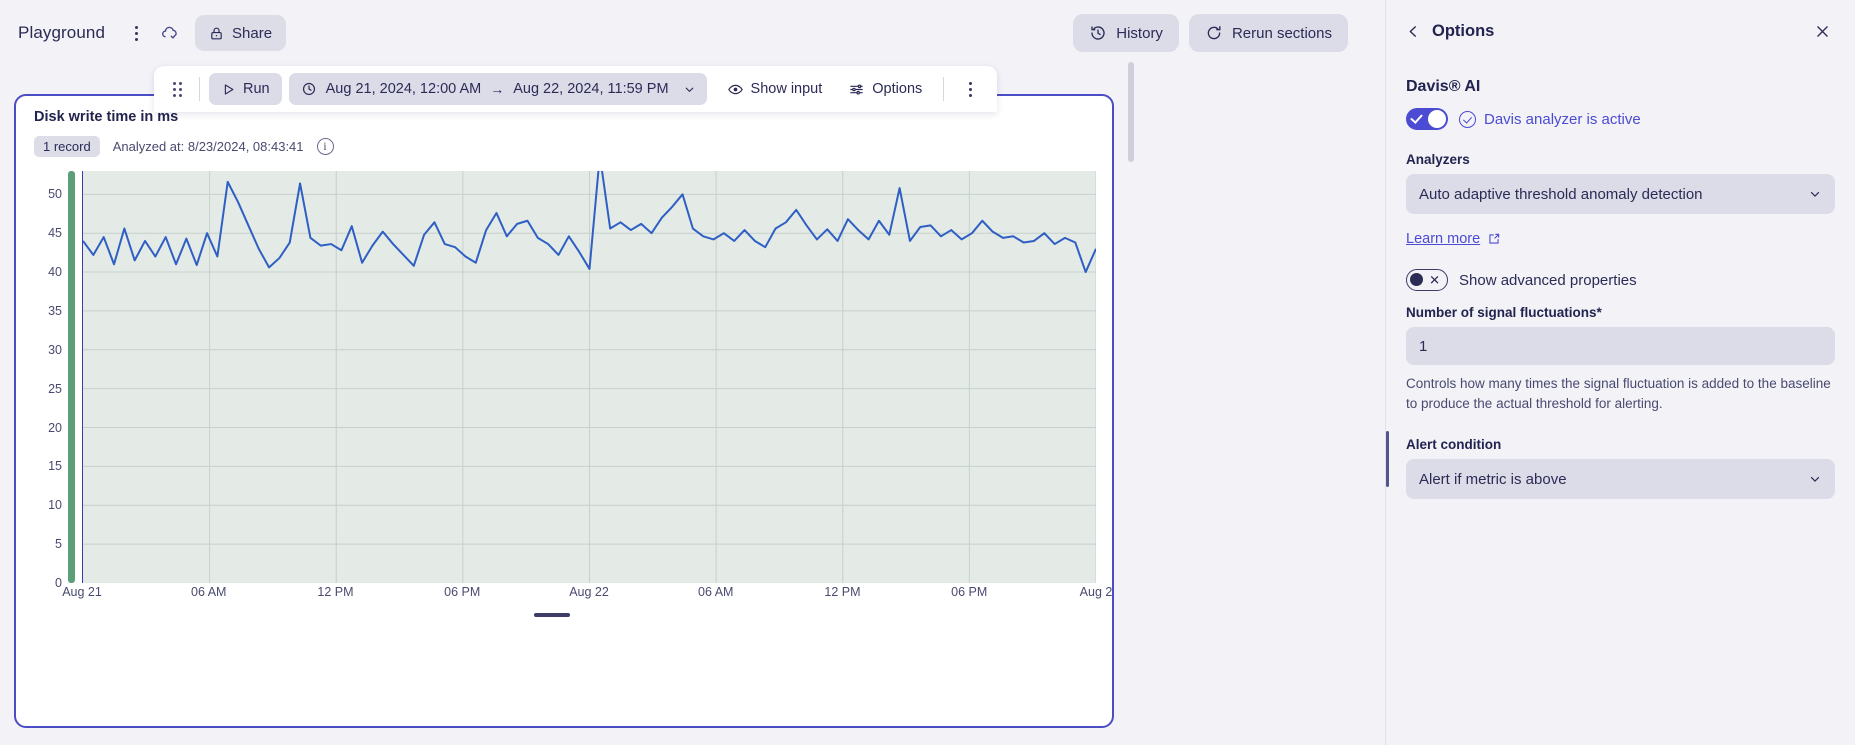  What do you see at coordinates (71, 377) in the screenshot?
I see `threshold-band` at bounding box center [71, 377].